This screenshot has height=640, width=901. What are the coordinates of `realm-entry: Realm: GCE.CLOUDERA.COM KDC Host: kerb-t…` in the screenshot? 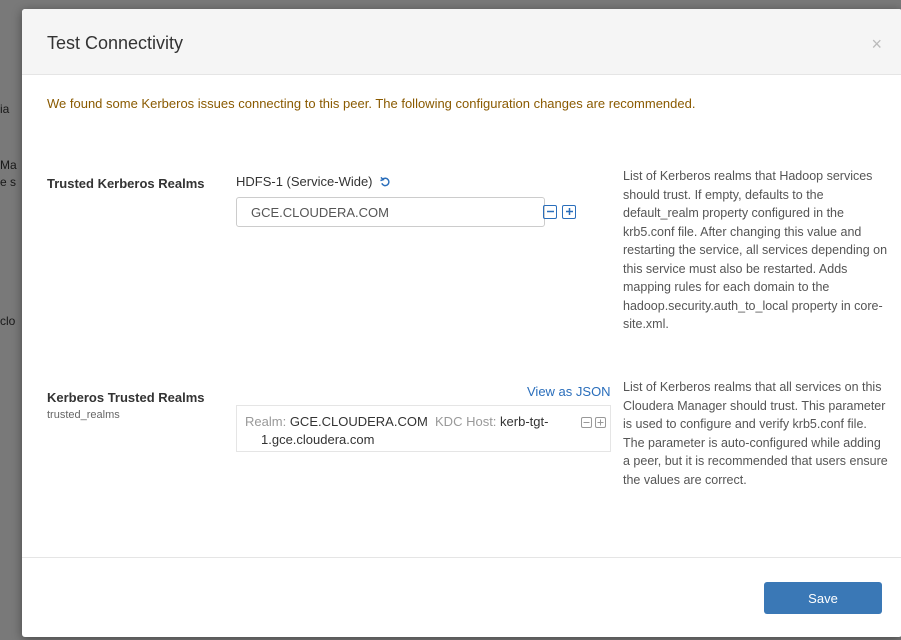 It's located at (423, 428).